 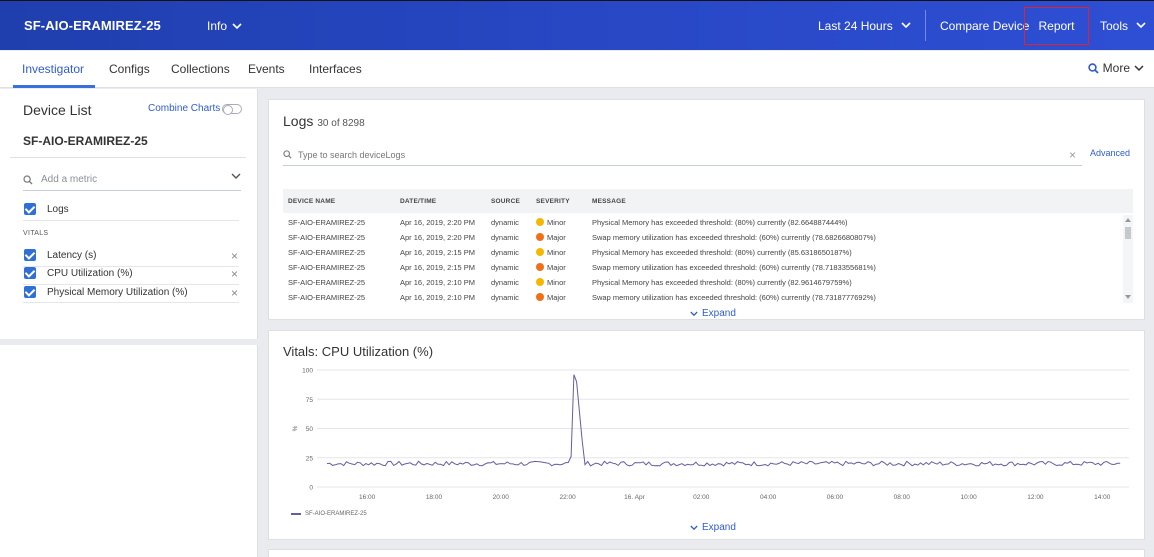 What do you see at coordinates (129, 69) in the screenshot?
I see `tab-configs: Configs` at bounding box center [129, 69].